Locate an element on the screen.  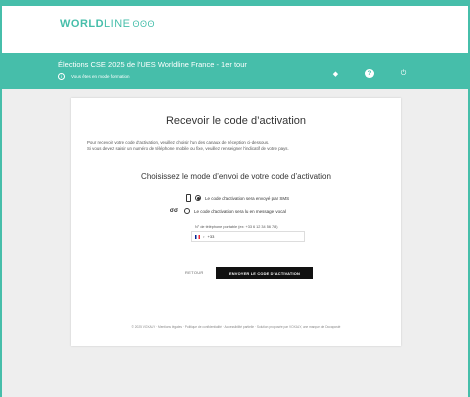
logo-wave-icon: ʘʘʘ is located at coordinates (144, 24).